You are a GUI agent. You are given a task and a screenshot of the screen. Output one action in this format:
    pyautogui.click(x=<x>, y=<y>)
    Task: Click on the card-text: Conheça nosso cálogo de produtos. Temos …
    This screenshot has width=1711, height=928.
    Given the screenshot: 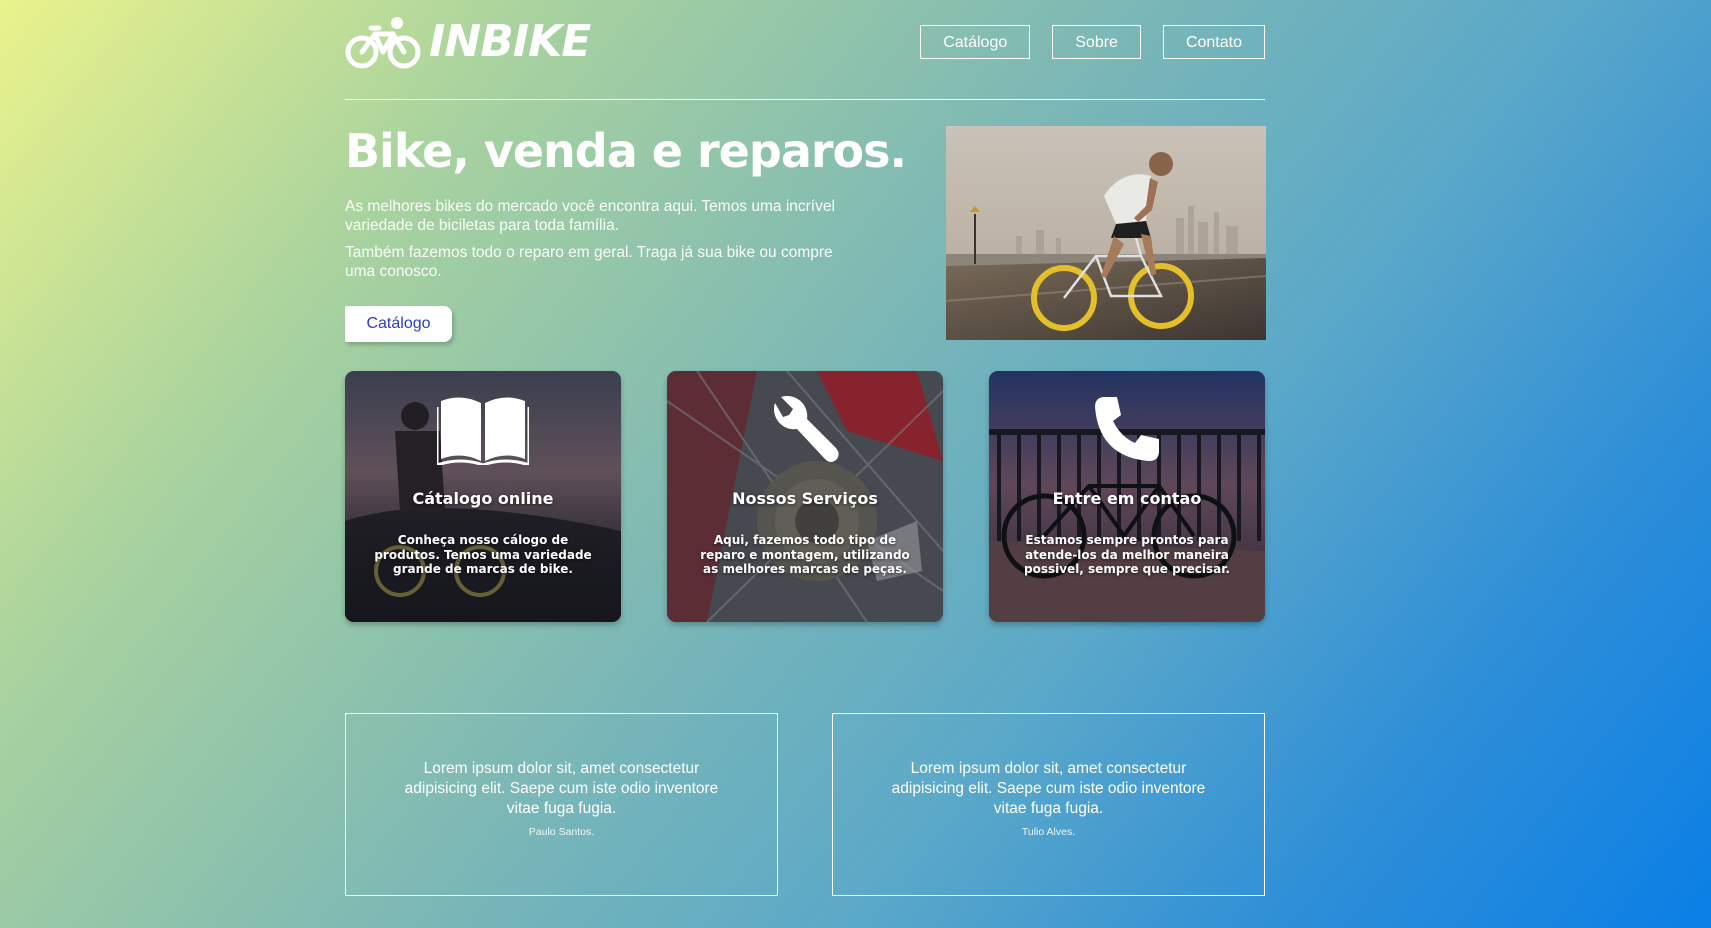 What is the action you would take?
    pyautogui.click(x=483, y=554)
    